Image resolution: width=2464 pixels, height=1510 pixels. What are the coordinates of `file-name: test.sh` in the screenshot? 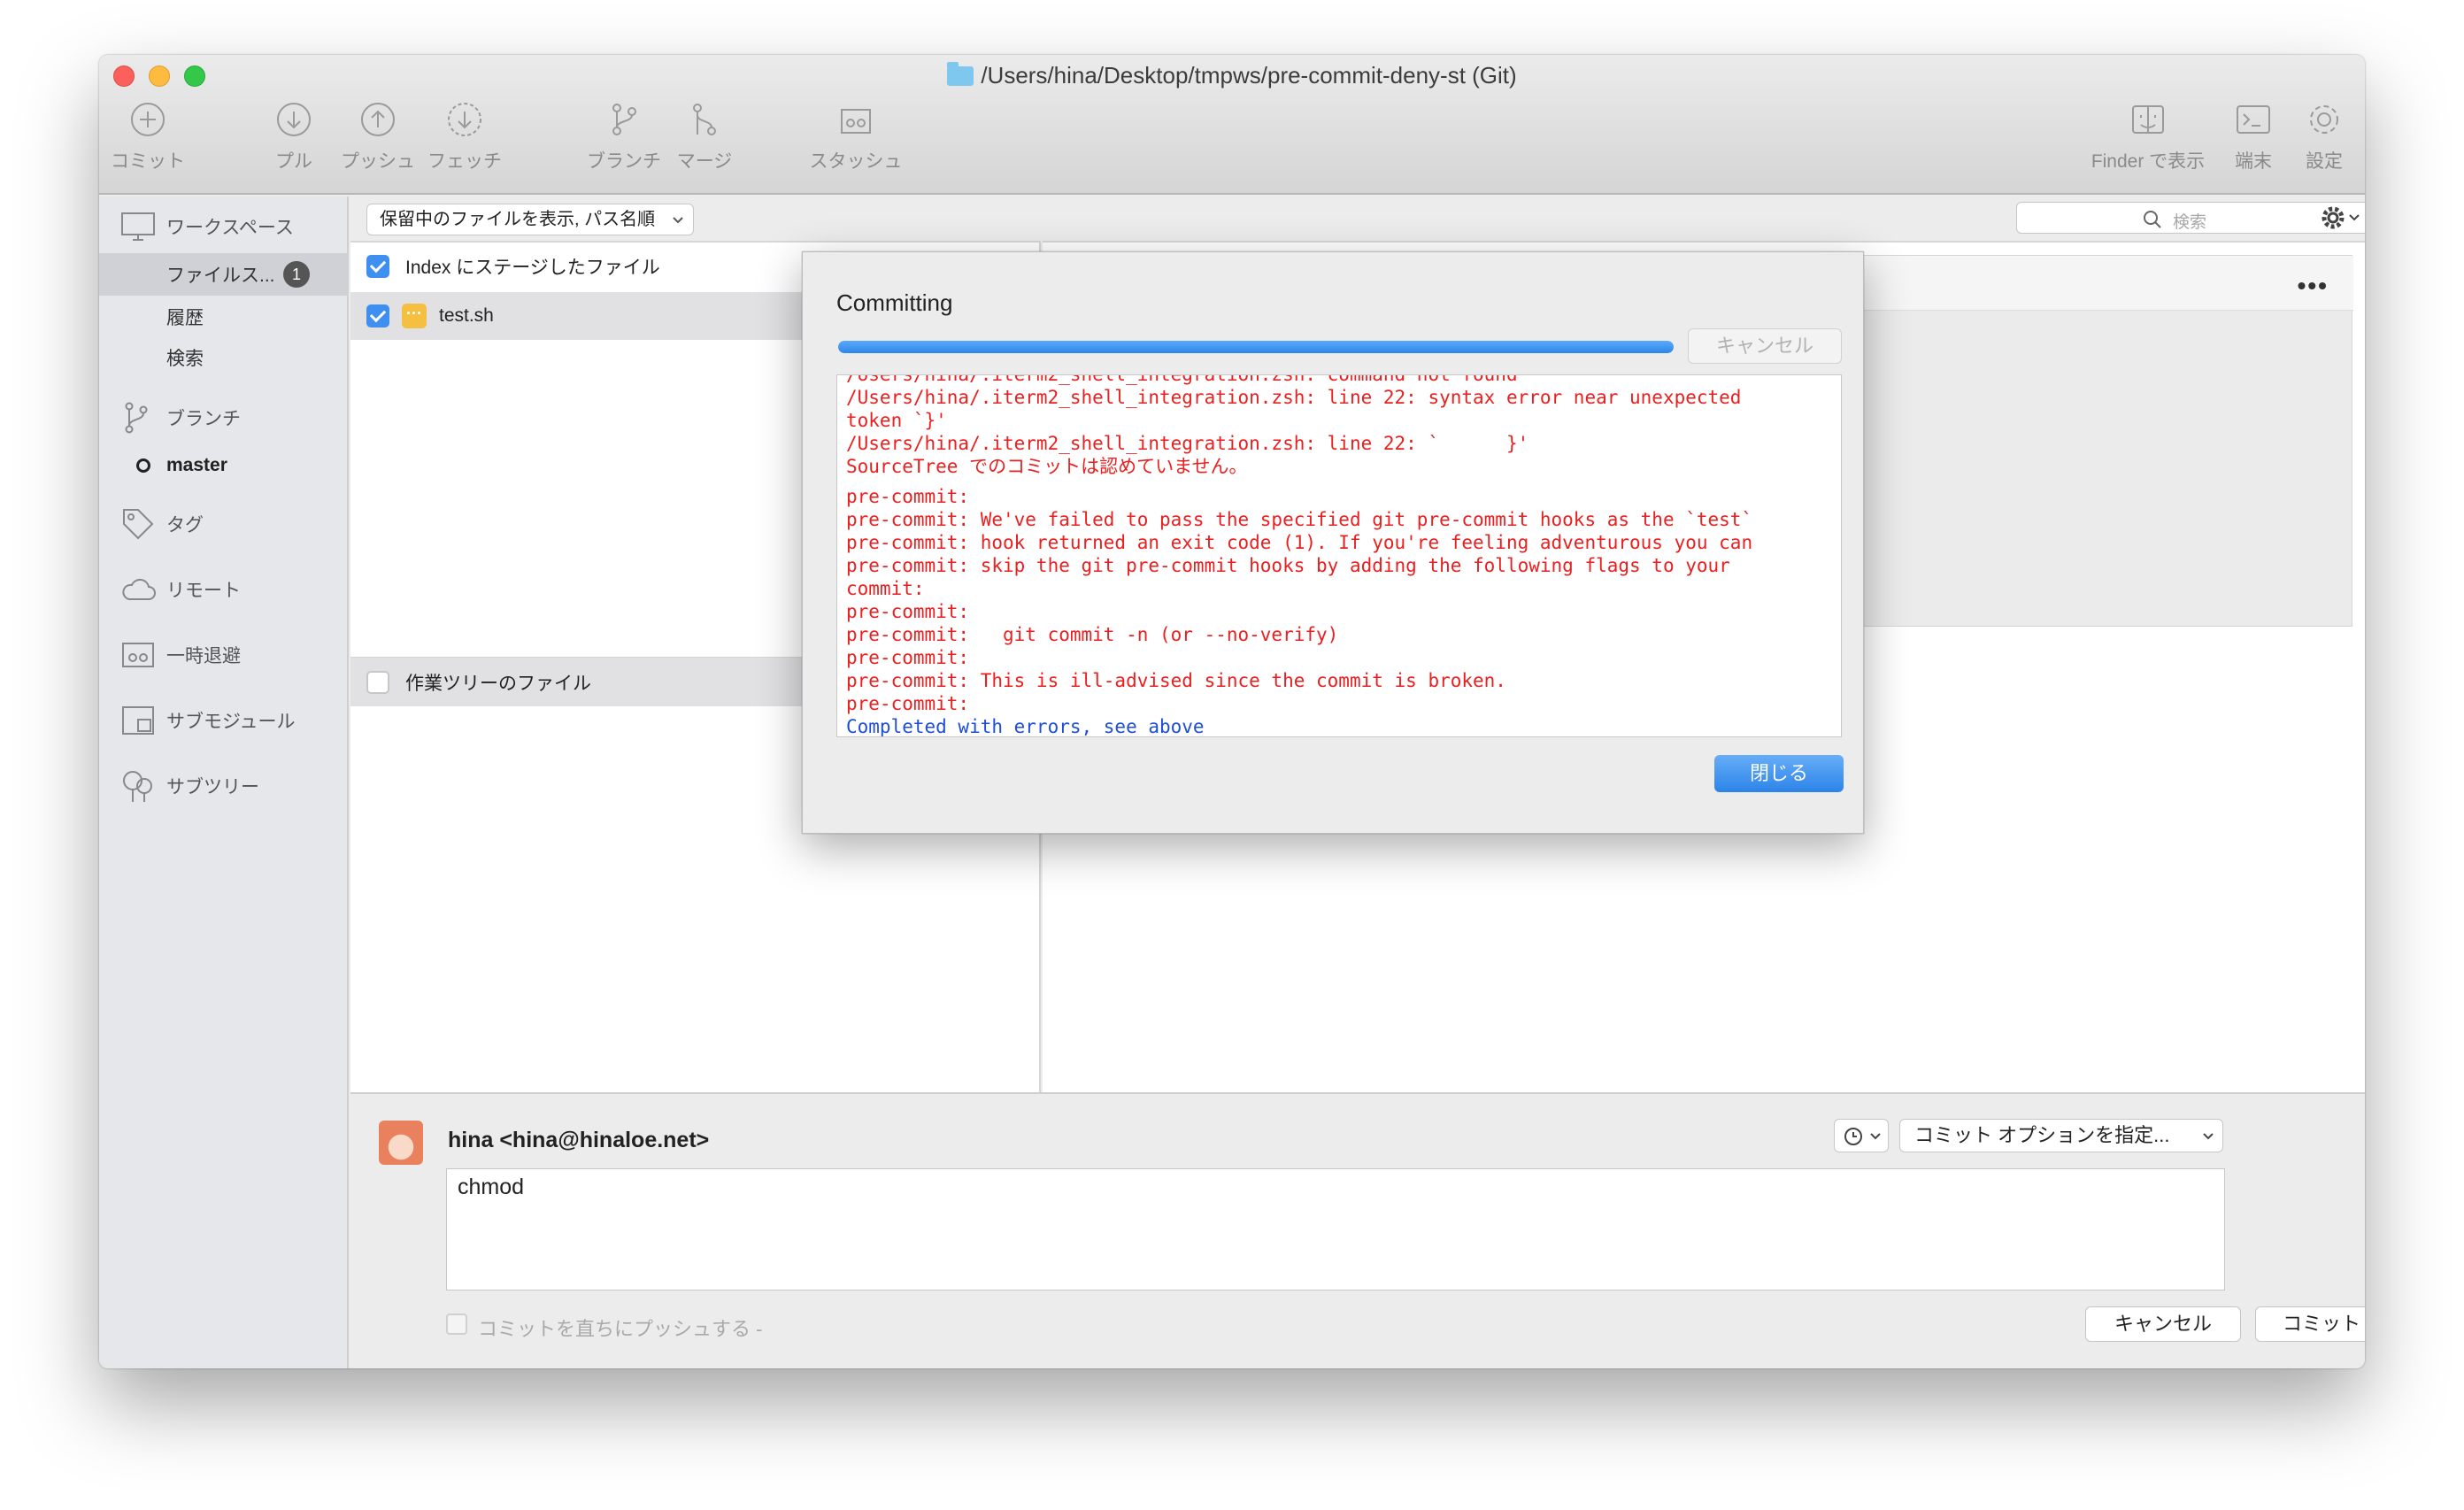 It's located at (467, 315).